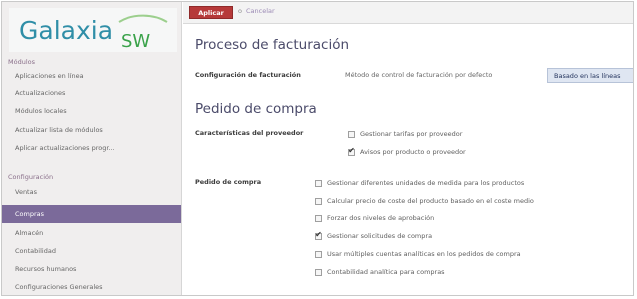  What do you see at coordinates (228, 182) in the screenshot?
I see `purchase-order-label: Pedido de compra` at bounding box center [228, 182].